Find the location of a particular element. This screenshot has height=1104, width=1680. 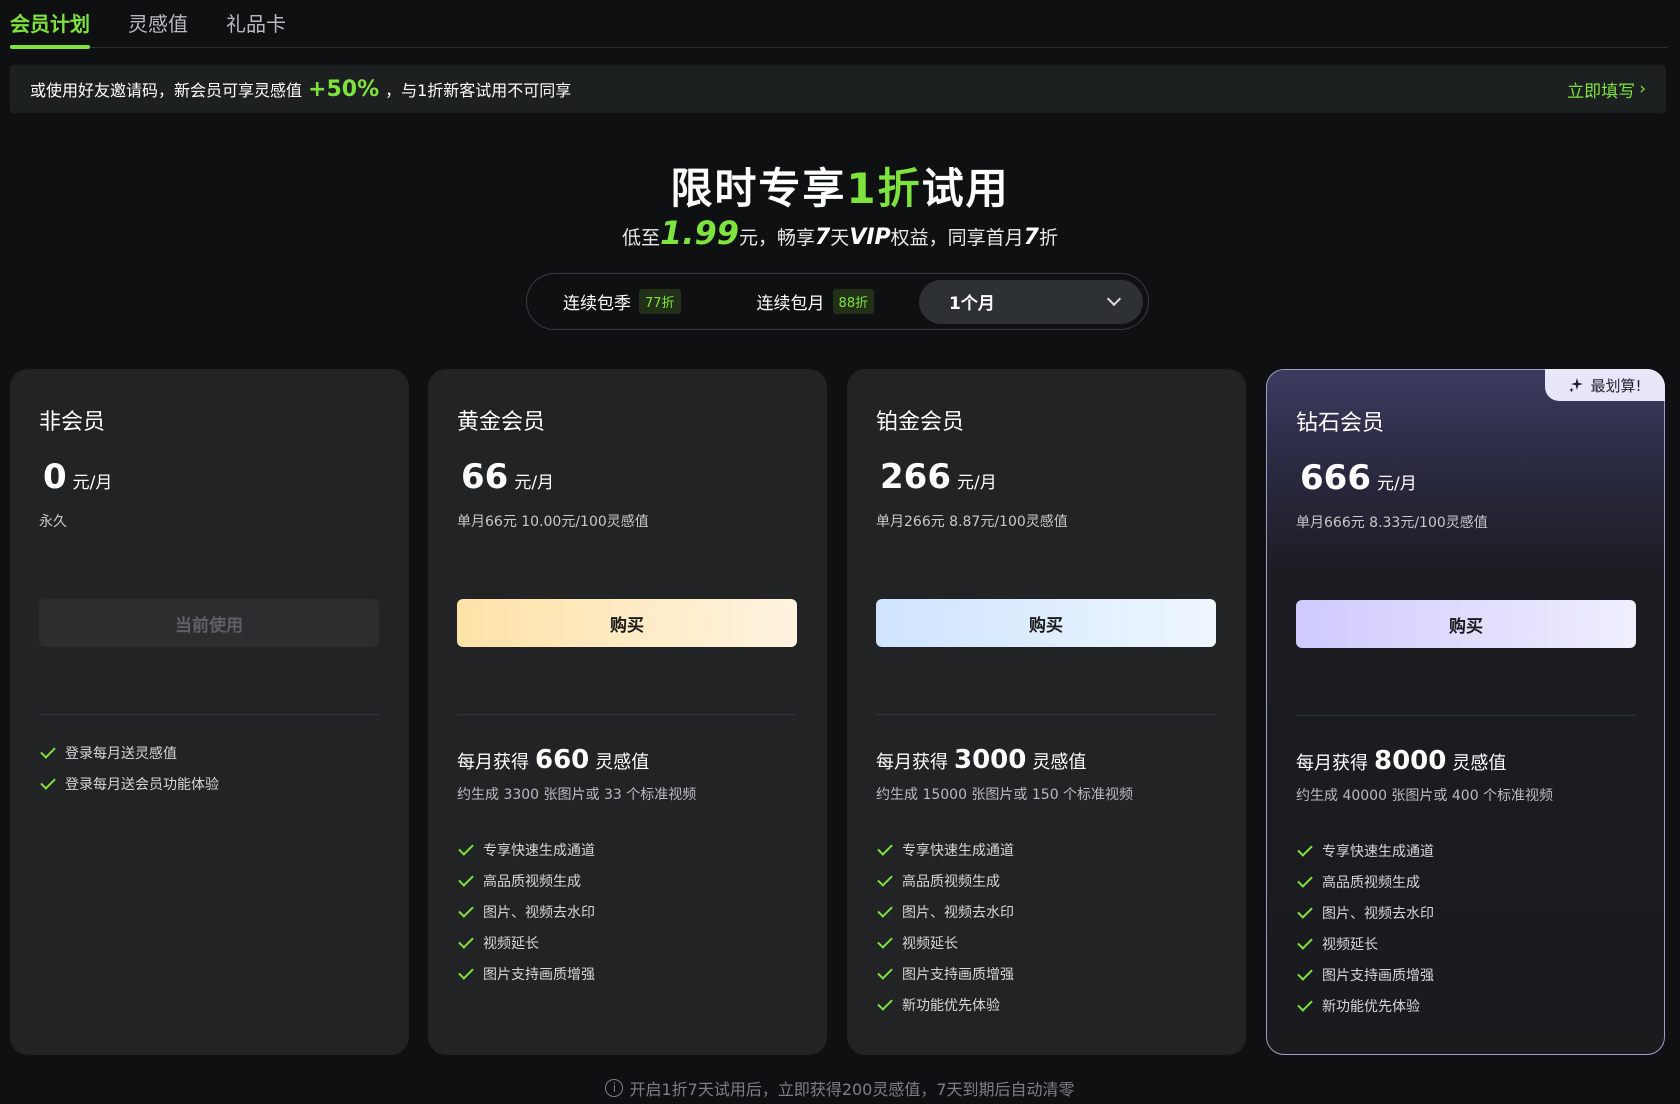

feature-item: 登录每月送会员功能体验 is located at coordinates (129, 783).